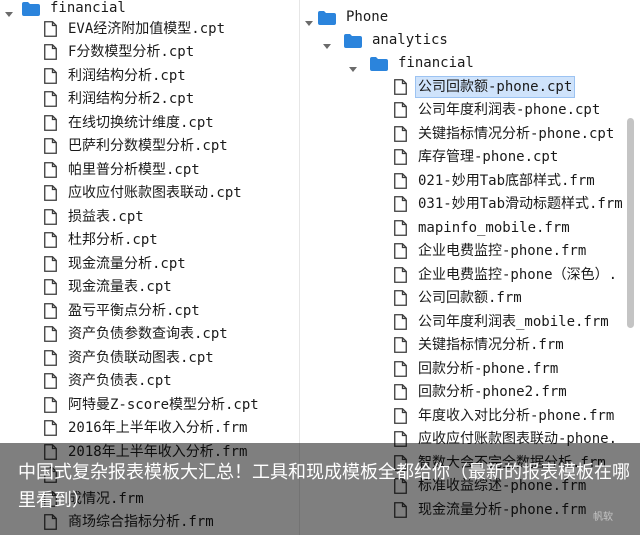 Image resolution: width=640 pixels, height=535 pixels. I want to click on file-label: 盈亏平衡点分析.cpt, so click(134, 310).